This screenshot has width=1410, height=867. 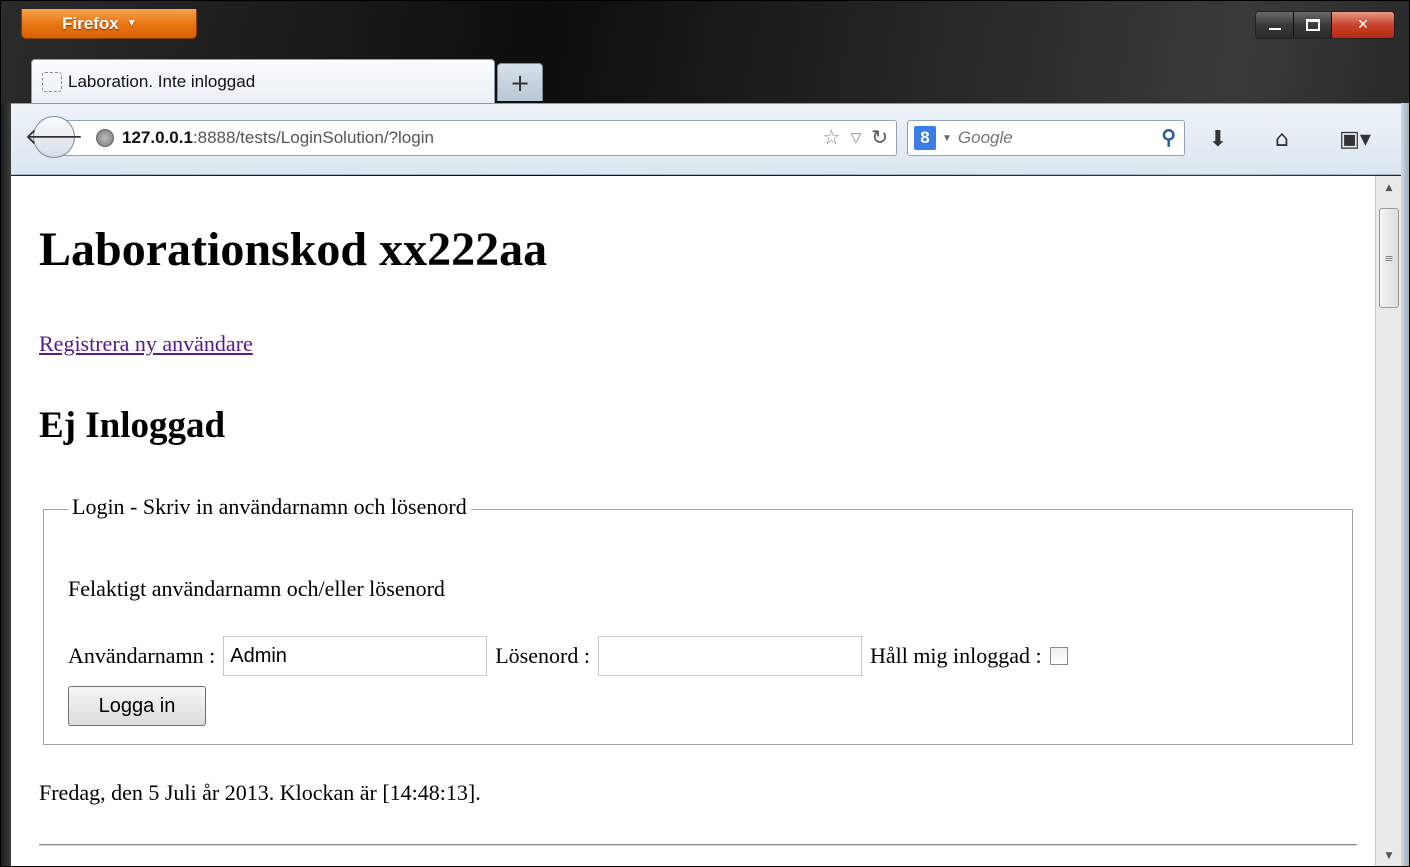 I want to click on close-button: ✕, so click(x=1363, y=25).